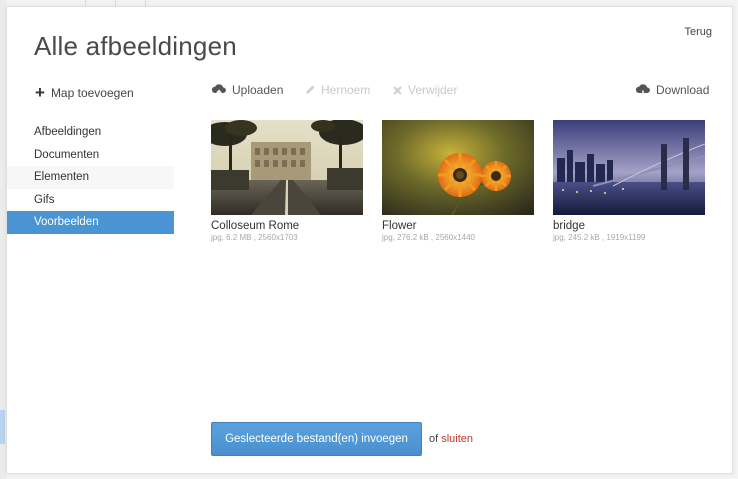  What do you see at coordinates (254, 237) in the screenshot?
I see `file-meta: jpg, 6.2 MB , 2560x1703` at bounding box center [254, 237].